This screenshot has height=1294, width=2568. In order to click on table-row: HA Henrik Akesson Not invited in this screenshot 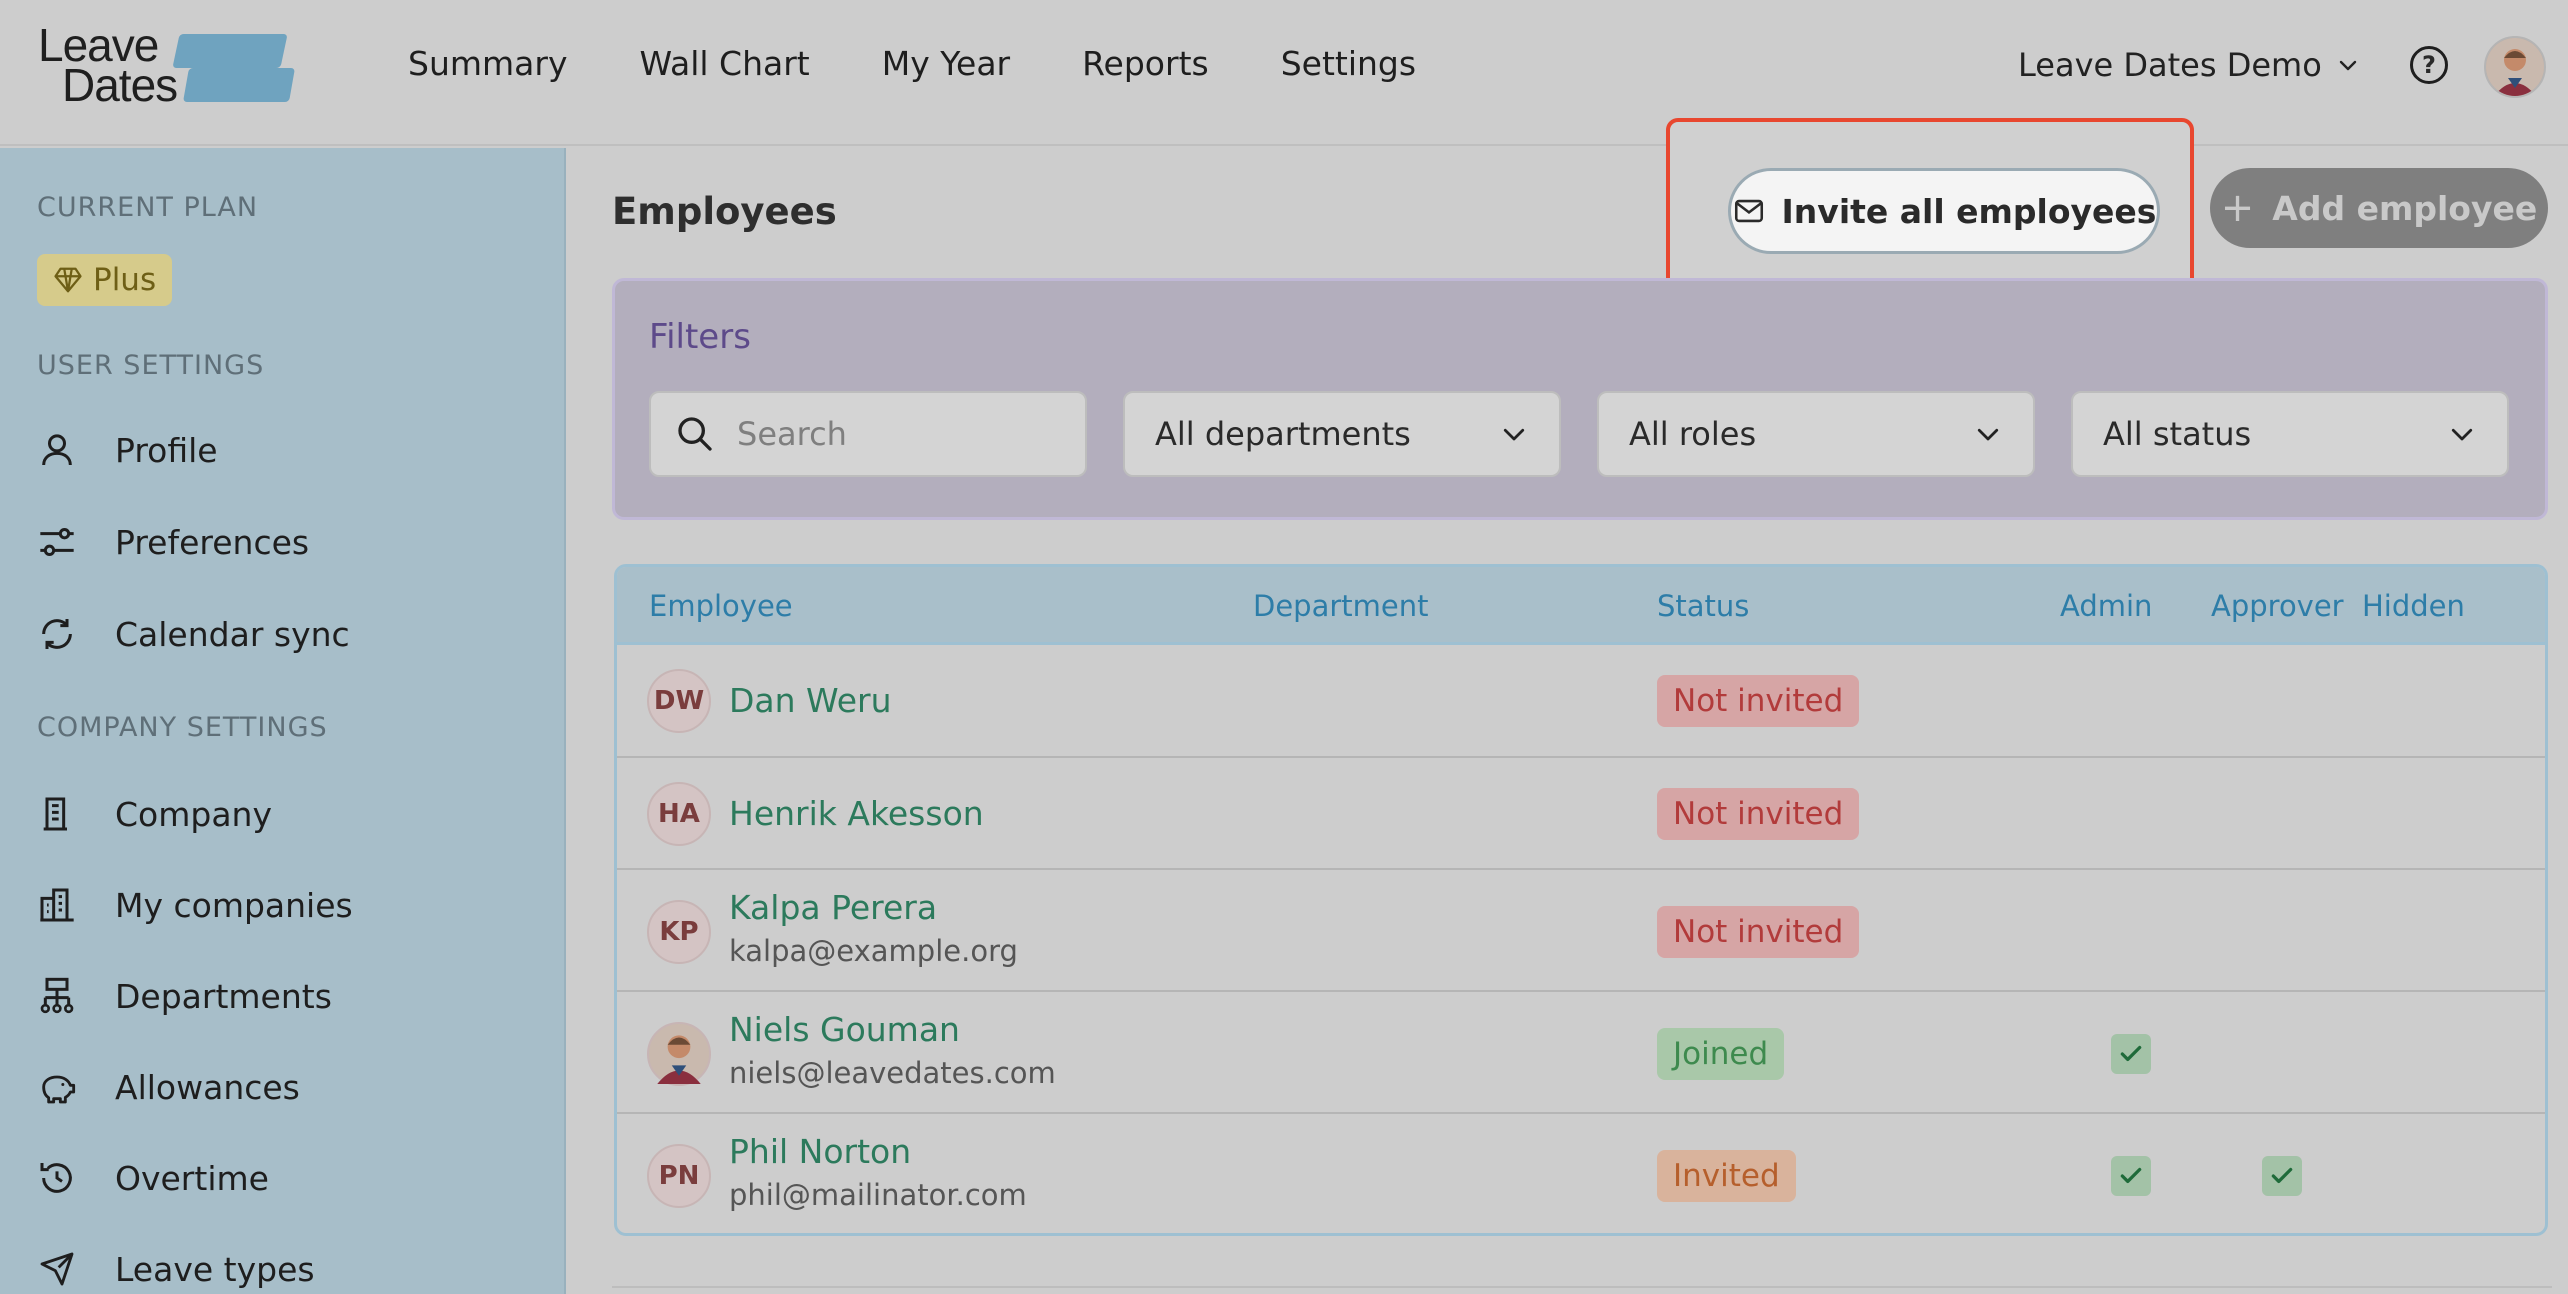, I will do `click(1581, 814)`.